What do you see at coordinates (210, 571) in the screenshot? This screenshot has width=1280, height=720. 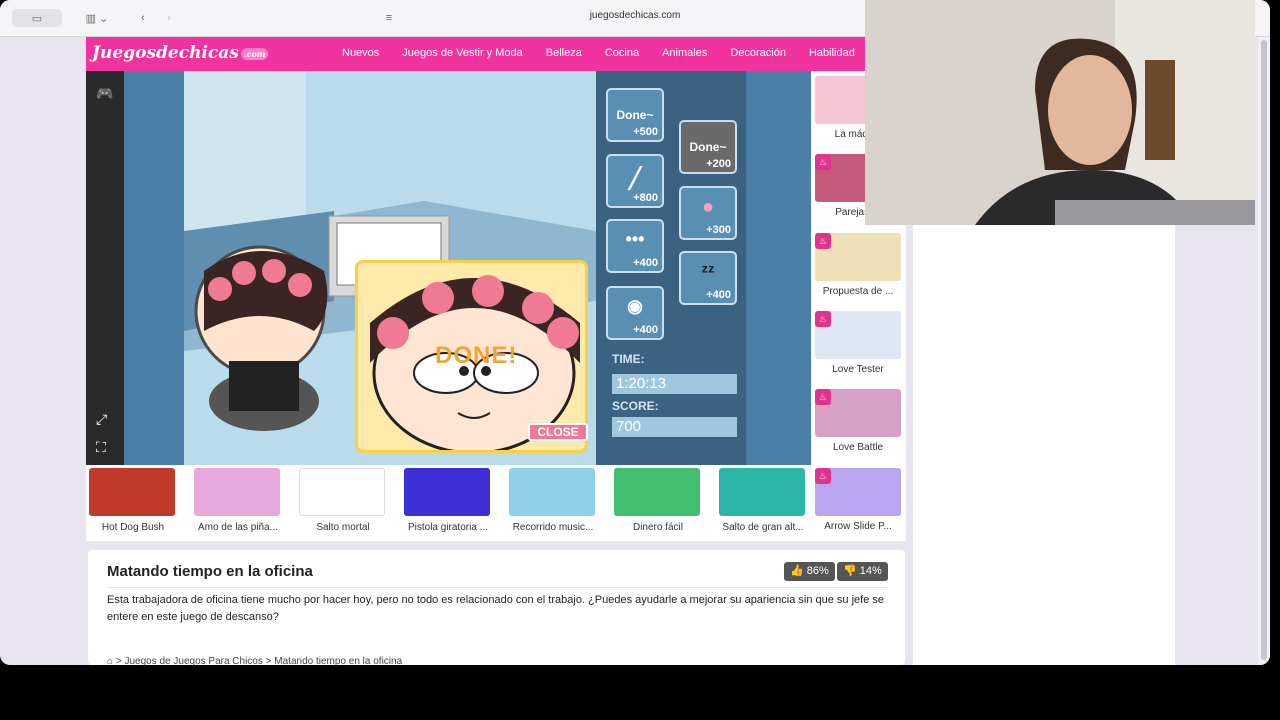 I see `game-title: Matando tiempo en la oficina` at bounding box center [210, 571].